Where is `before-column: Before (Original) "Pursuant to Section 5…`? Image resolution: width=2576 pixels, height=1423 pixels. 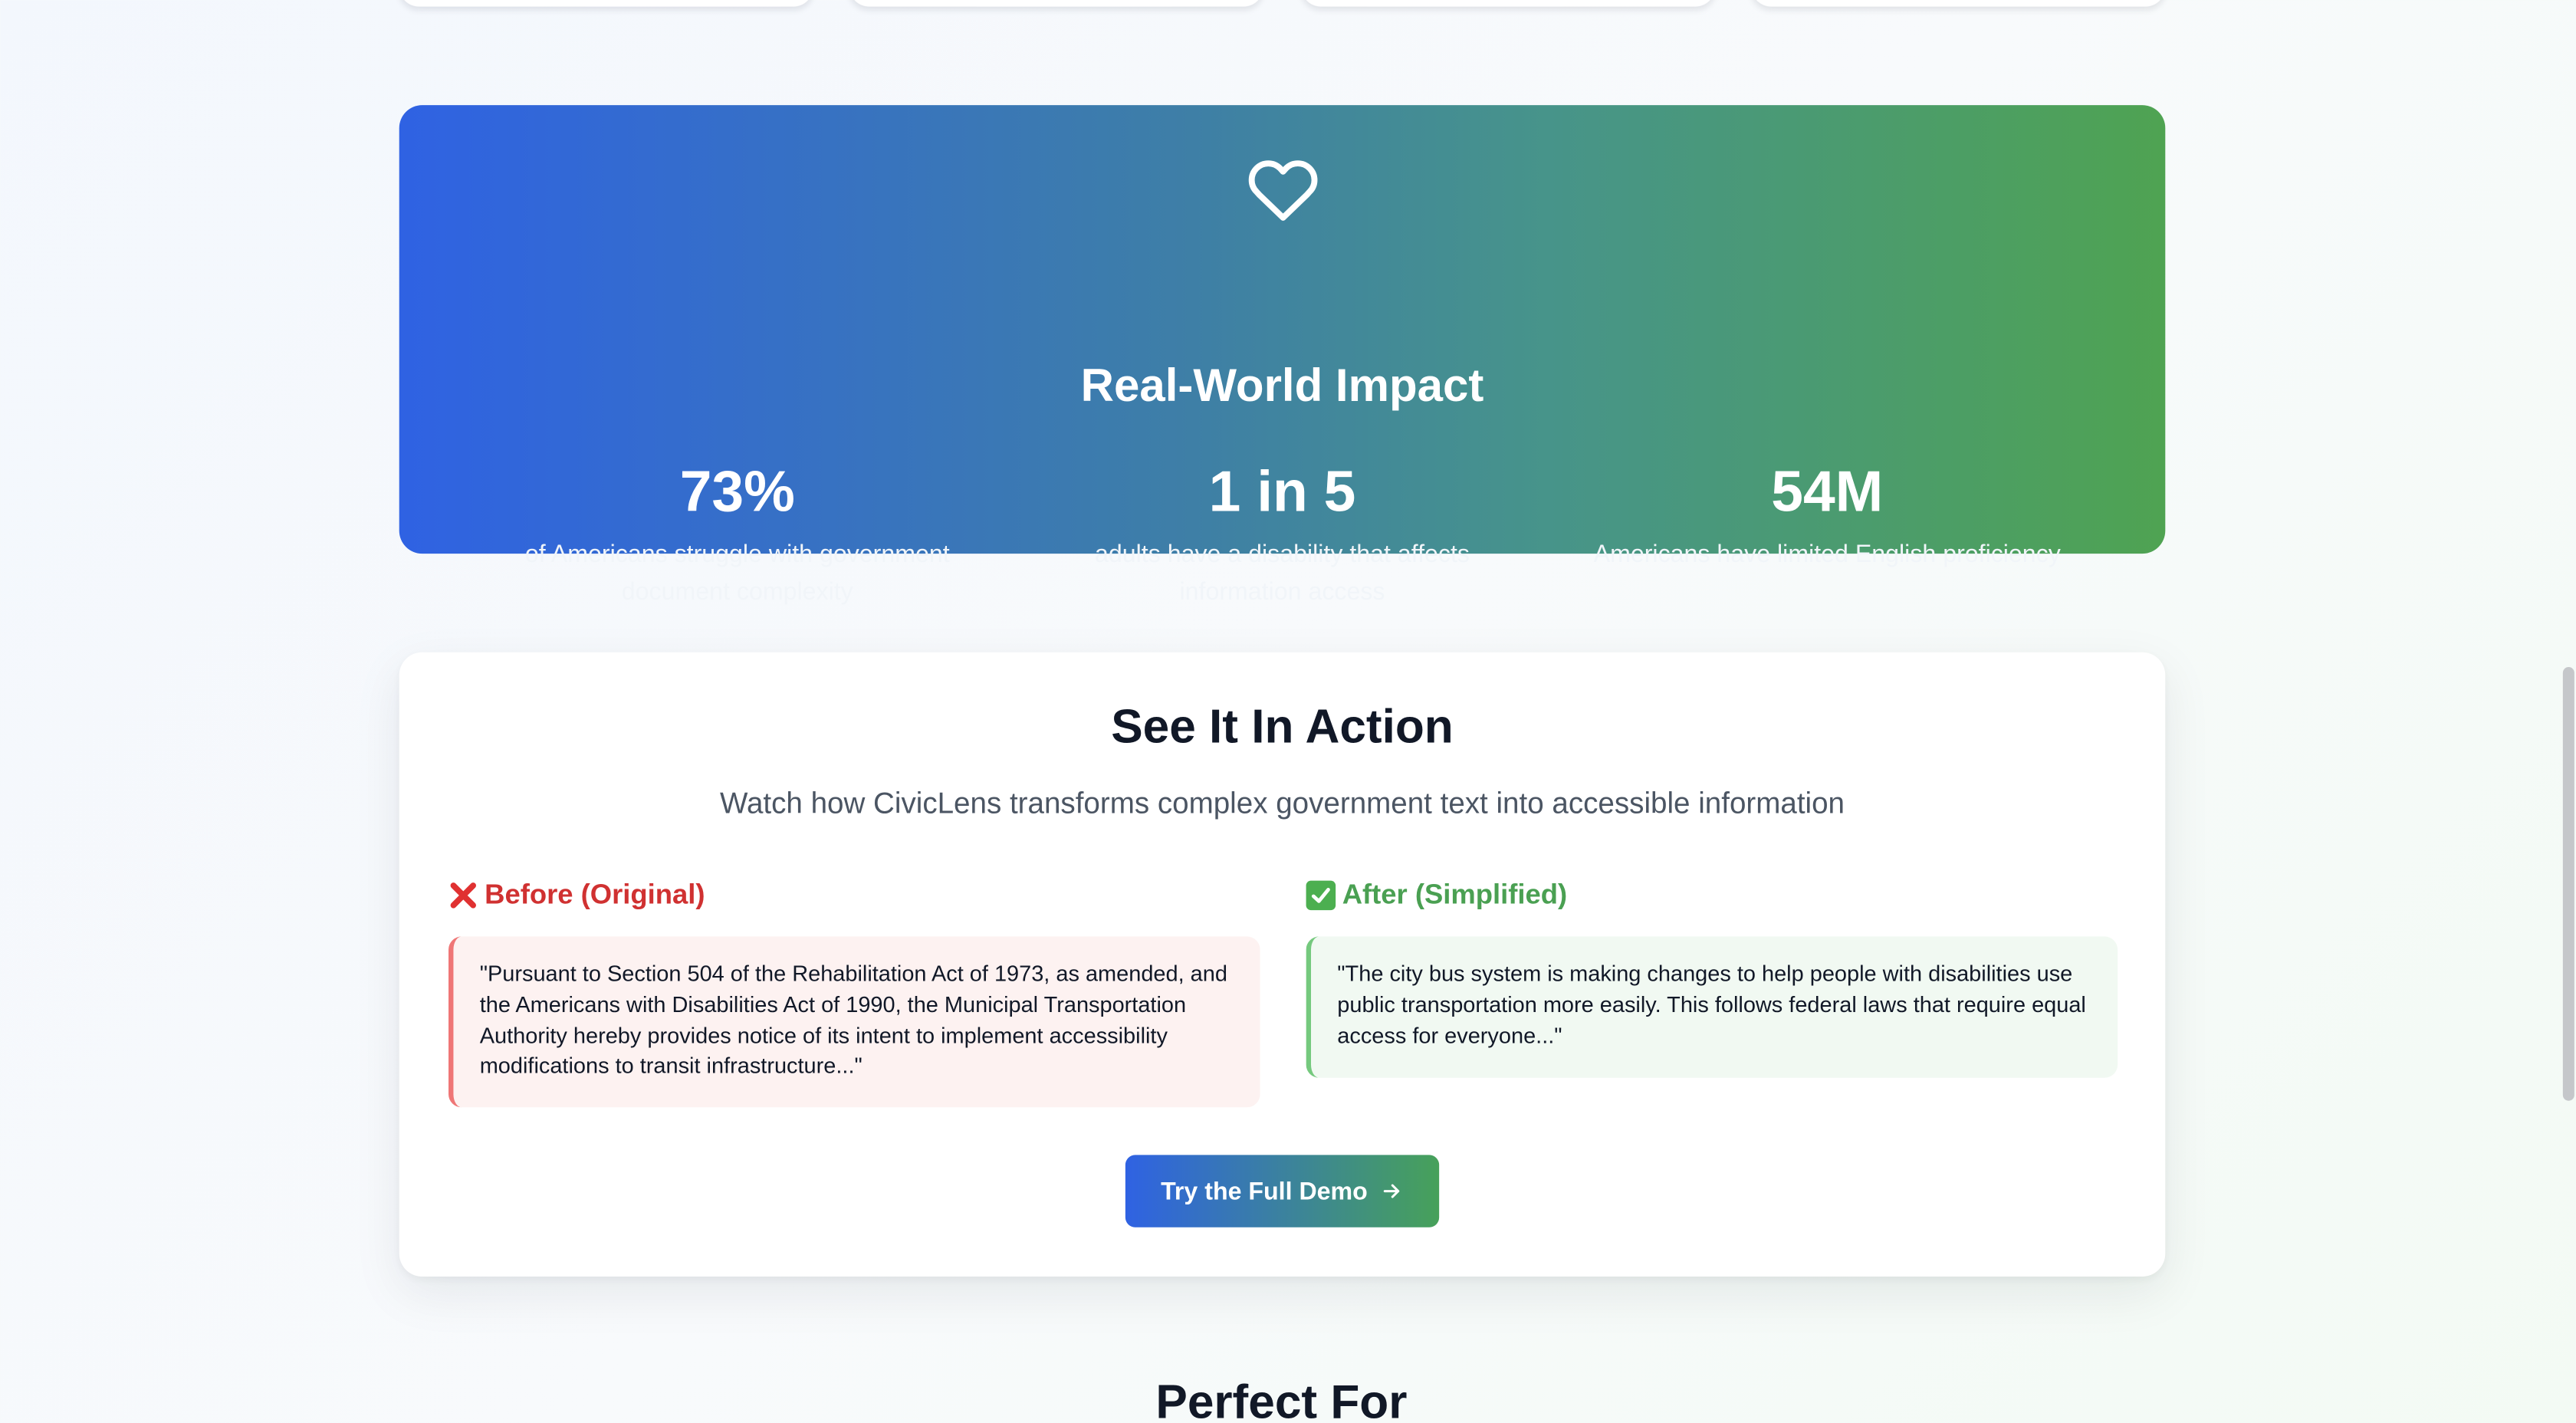
before-column: Before (Original) "Pursuant to Section 5… is located at coordinates (854, 993).